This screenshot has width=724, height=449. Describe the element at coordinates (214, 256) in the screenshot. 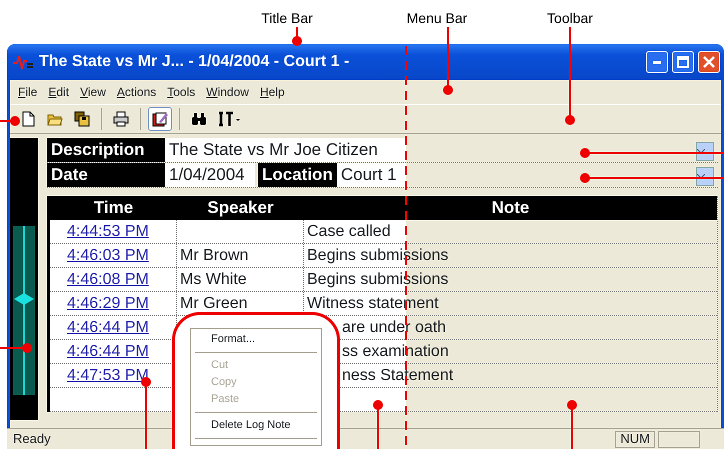

I see `table-cell-text: Mr Brown` at that location.